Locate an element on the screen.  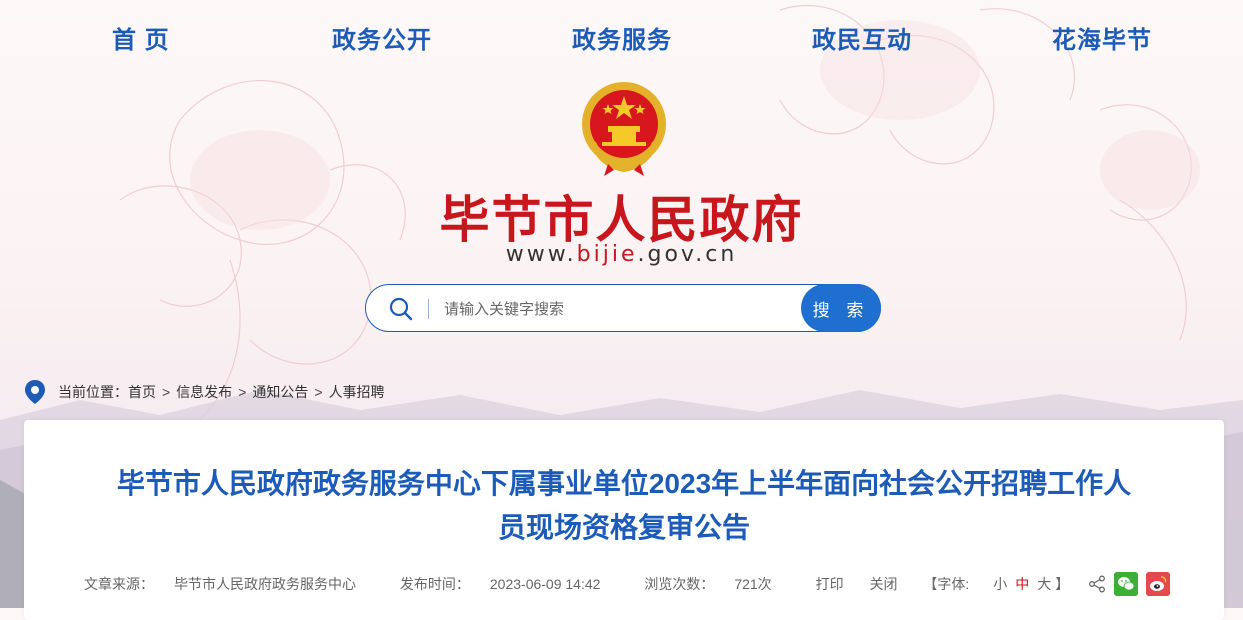
search-divider is located at coordinates (428, 309).